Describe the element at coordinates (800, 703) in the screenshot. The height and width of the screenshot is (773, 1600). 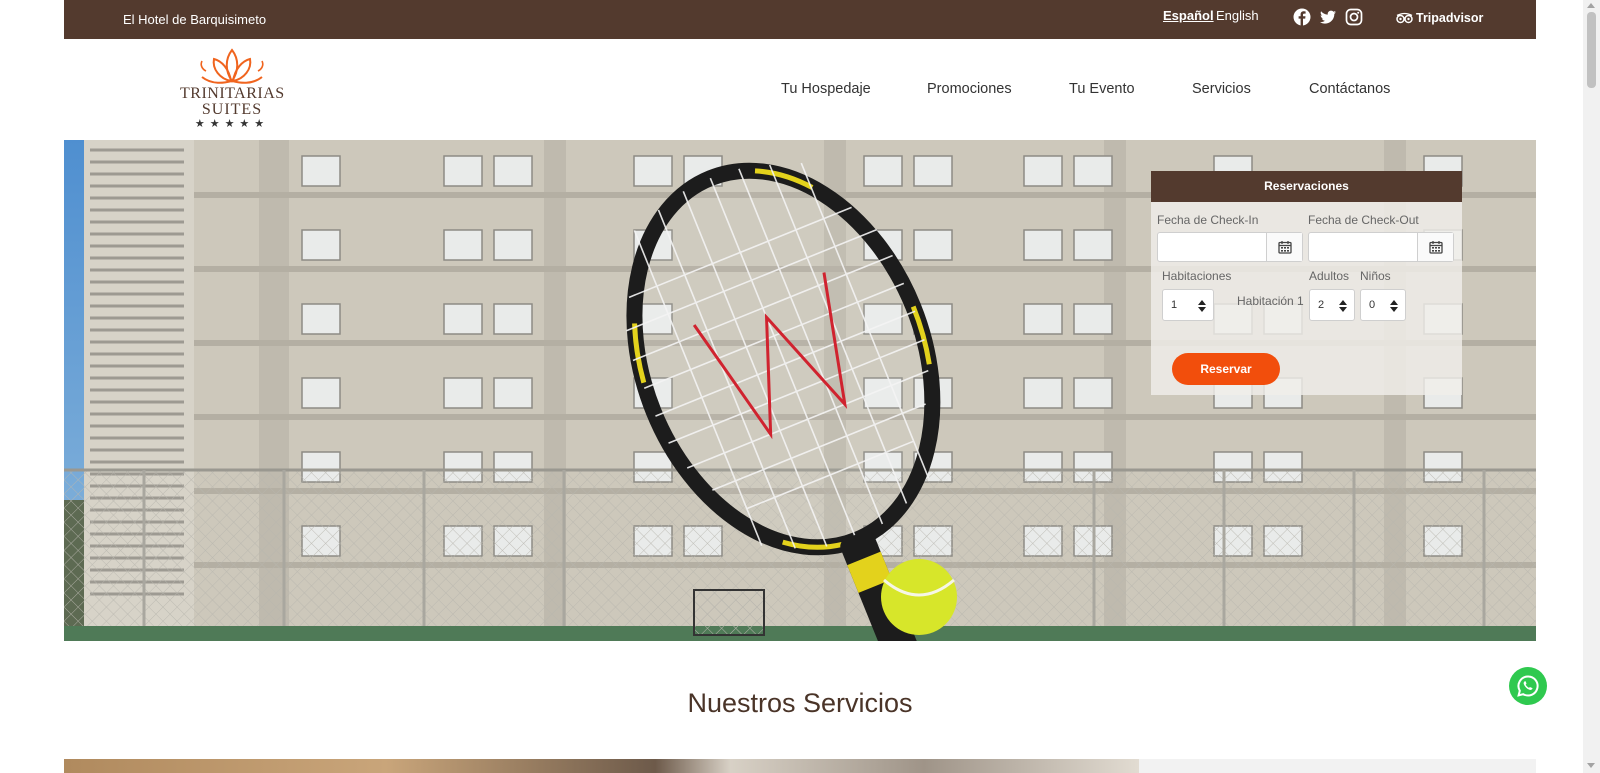
I see `section-title: Nuestros Servicios` at that location.